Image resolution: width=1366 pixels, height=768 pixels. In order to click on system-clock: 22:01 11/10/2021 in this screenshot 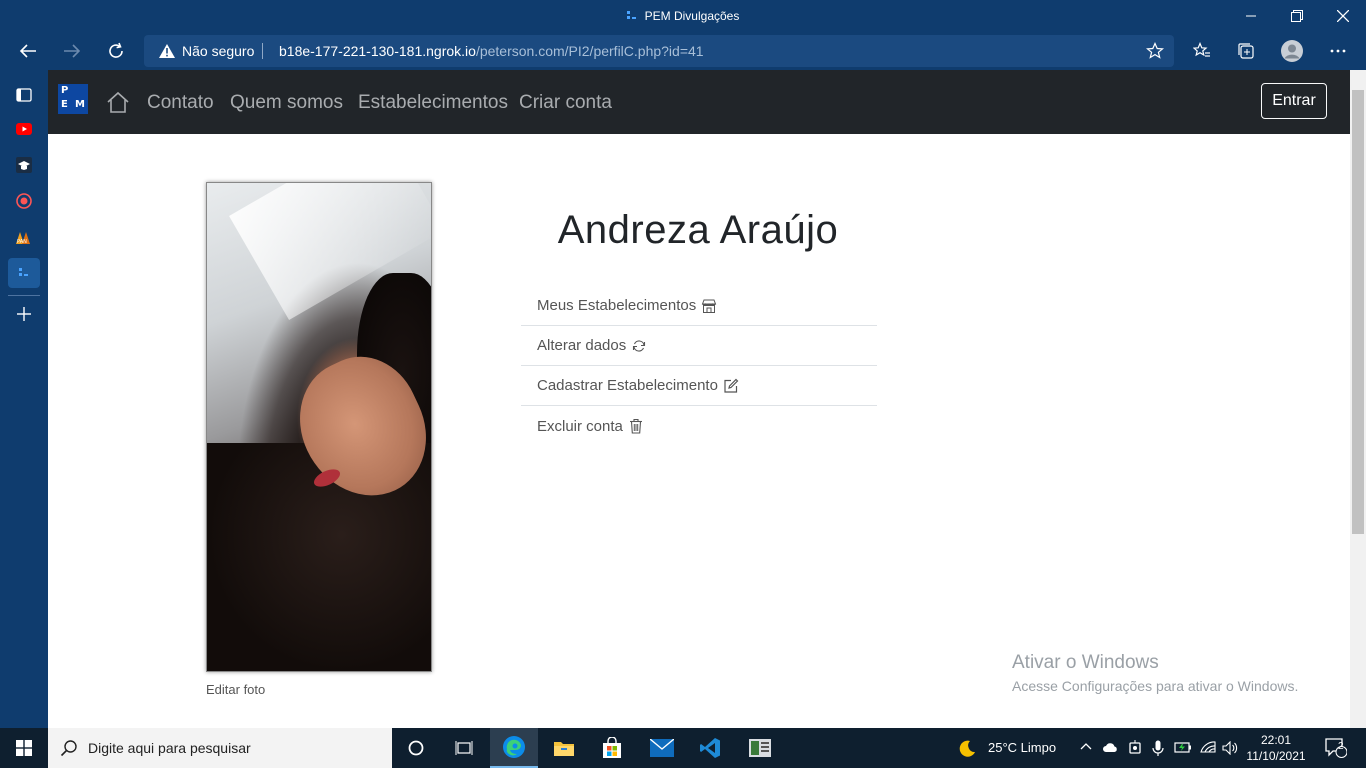, I will do `click(1276, 748)`.